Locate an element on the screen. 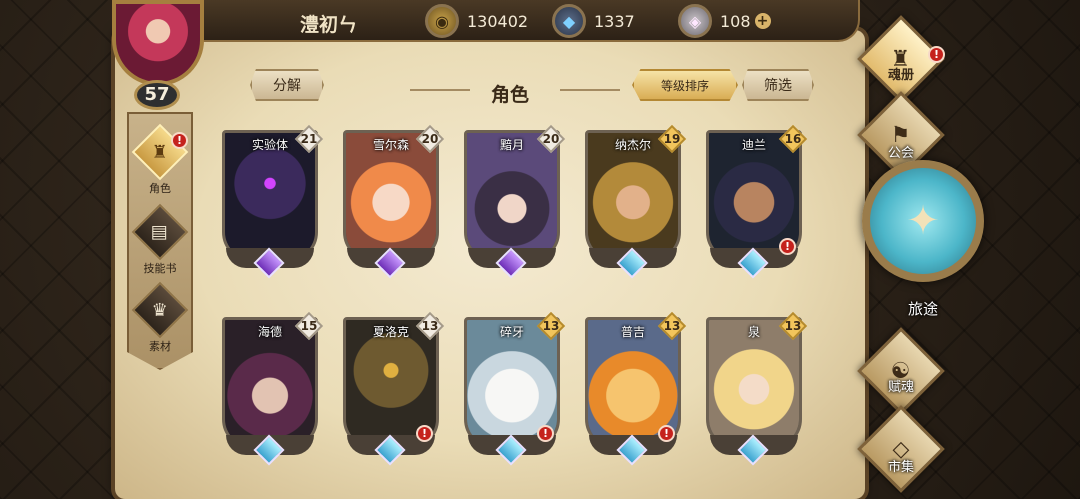 This screenshot has width=1080, height=499. character-card: 碎牙 13! is located at coordinates (512, 391).